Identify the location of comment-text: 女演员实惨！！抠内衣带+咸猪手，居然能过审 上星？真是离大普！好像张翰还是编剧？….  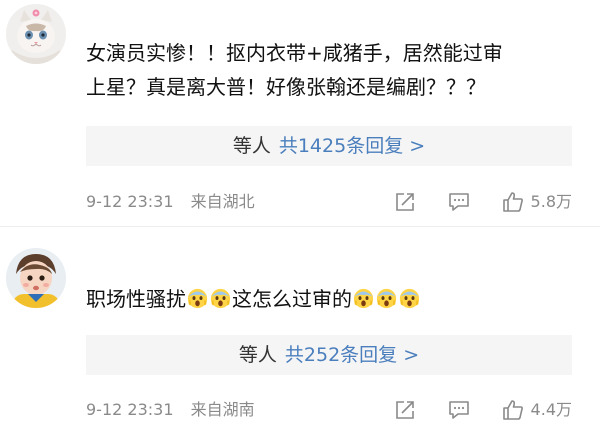
(329, 70).